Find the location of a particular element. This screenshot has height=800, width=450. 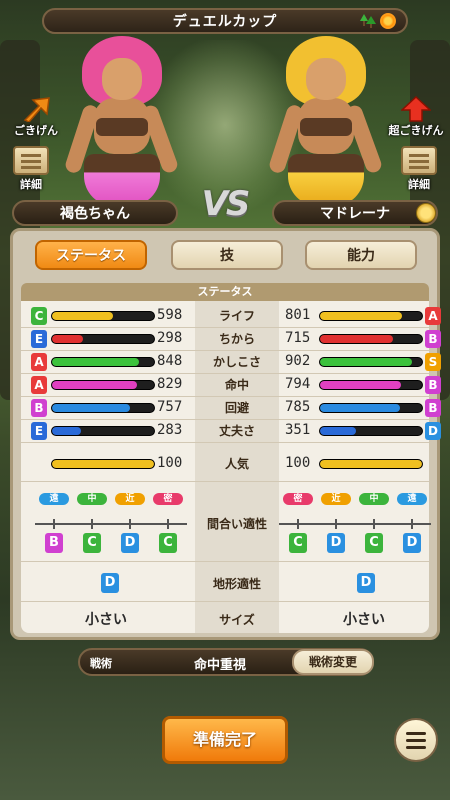

left-distance-grade: D is located at coordinates (130, 543).